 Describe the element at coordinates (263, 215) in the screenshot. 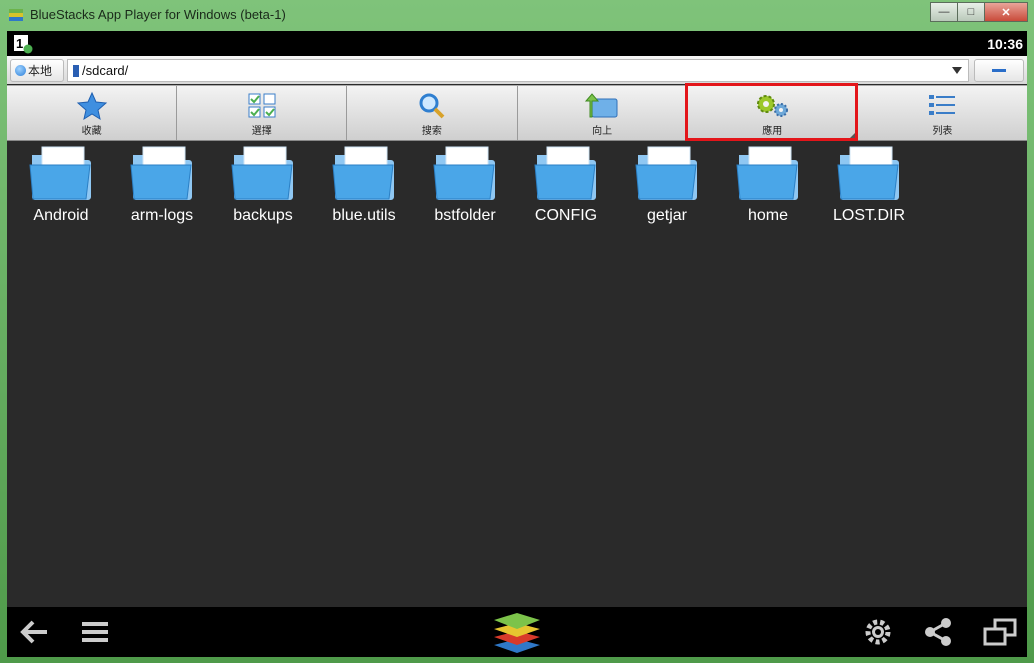

I see `folder-label: backups` at that location.